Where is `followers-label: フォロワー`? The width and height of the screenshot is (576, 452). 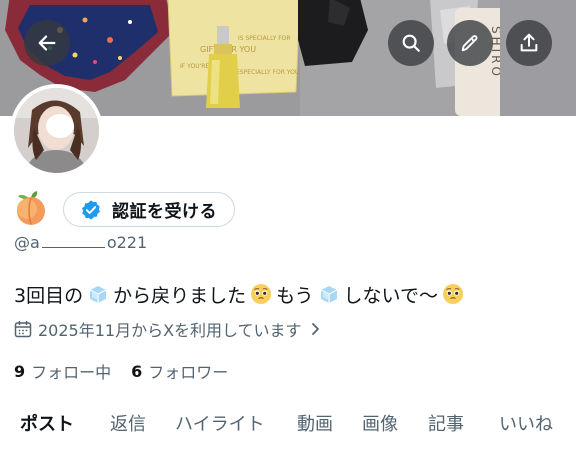
followers-label: フォロワー is located at coordinates (188, 372).